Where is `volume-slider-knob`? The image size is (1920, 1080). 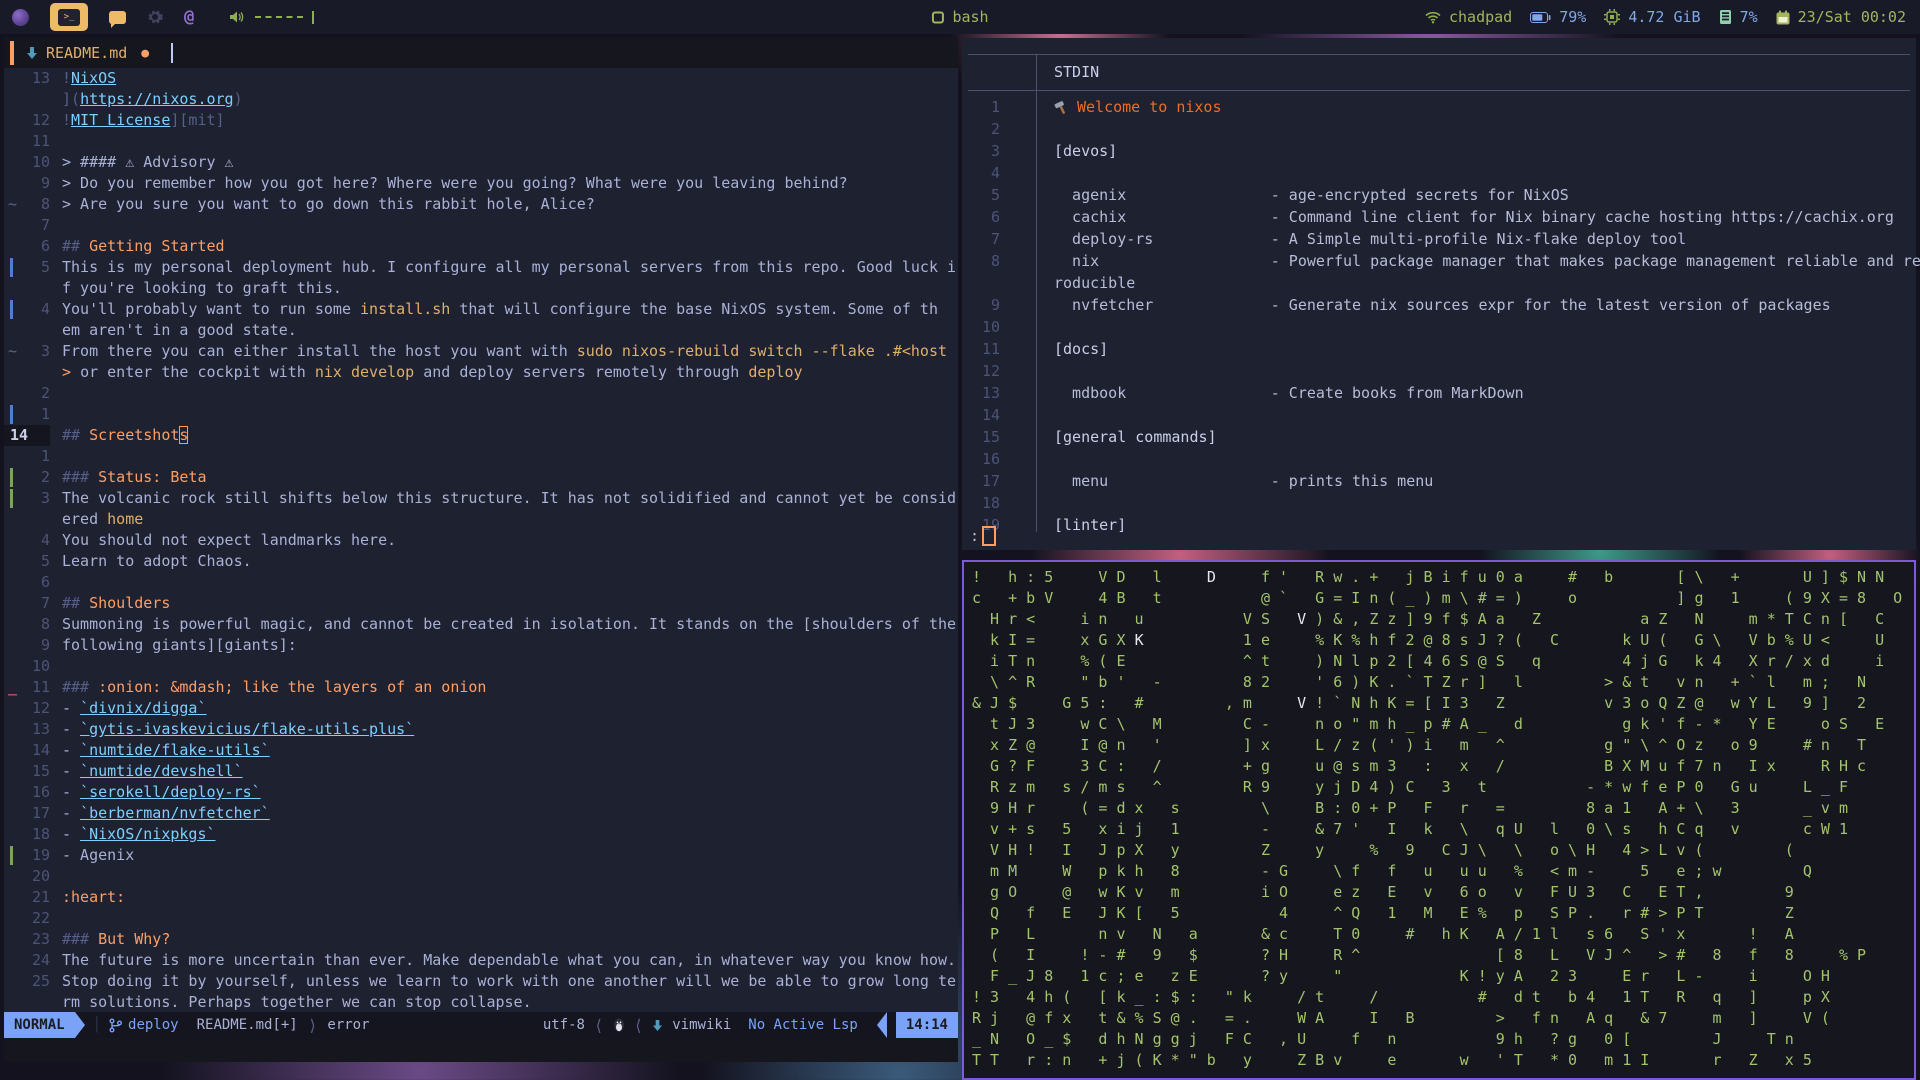
volume-slider-knob is located at coordinates (313, 17).